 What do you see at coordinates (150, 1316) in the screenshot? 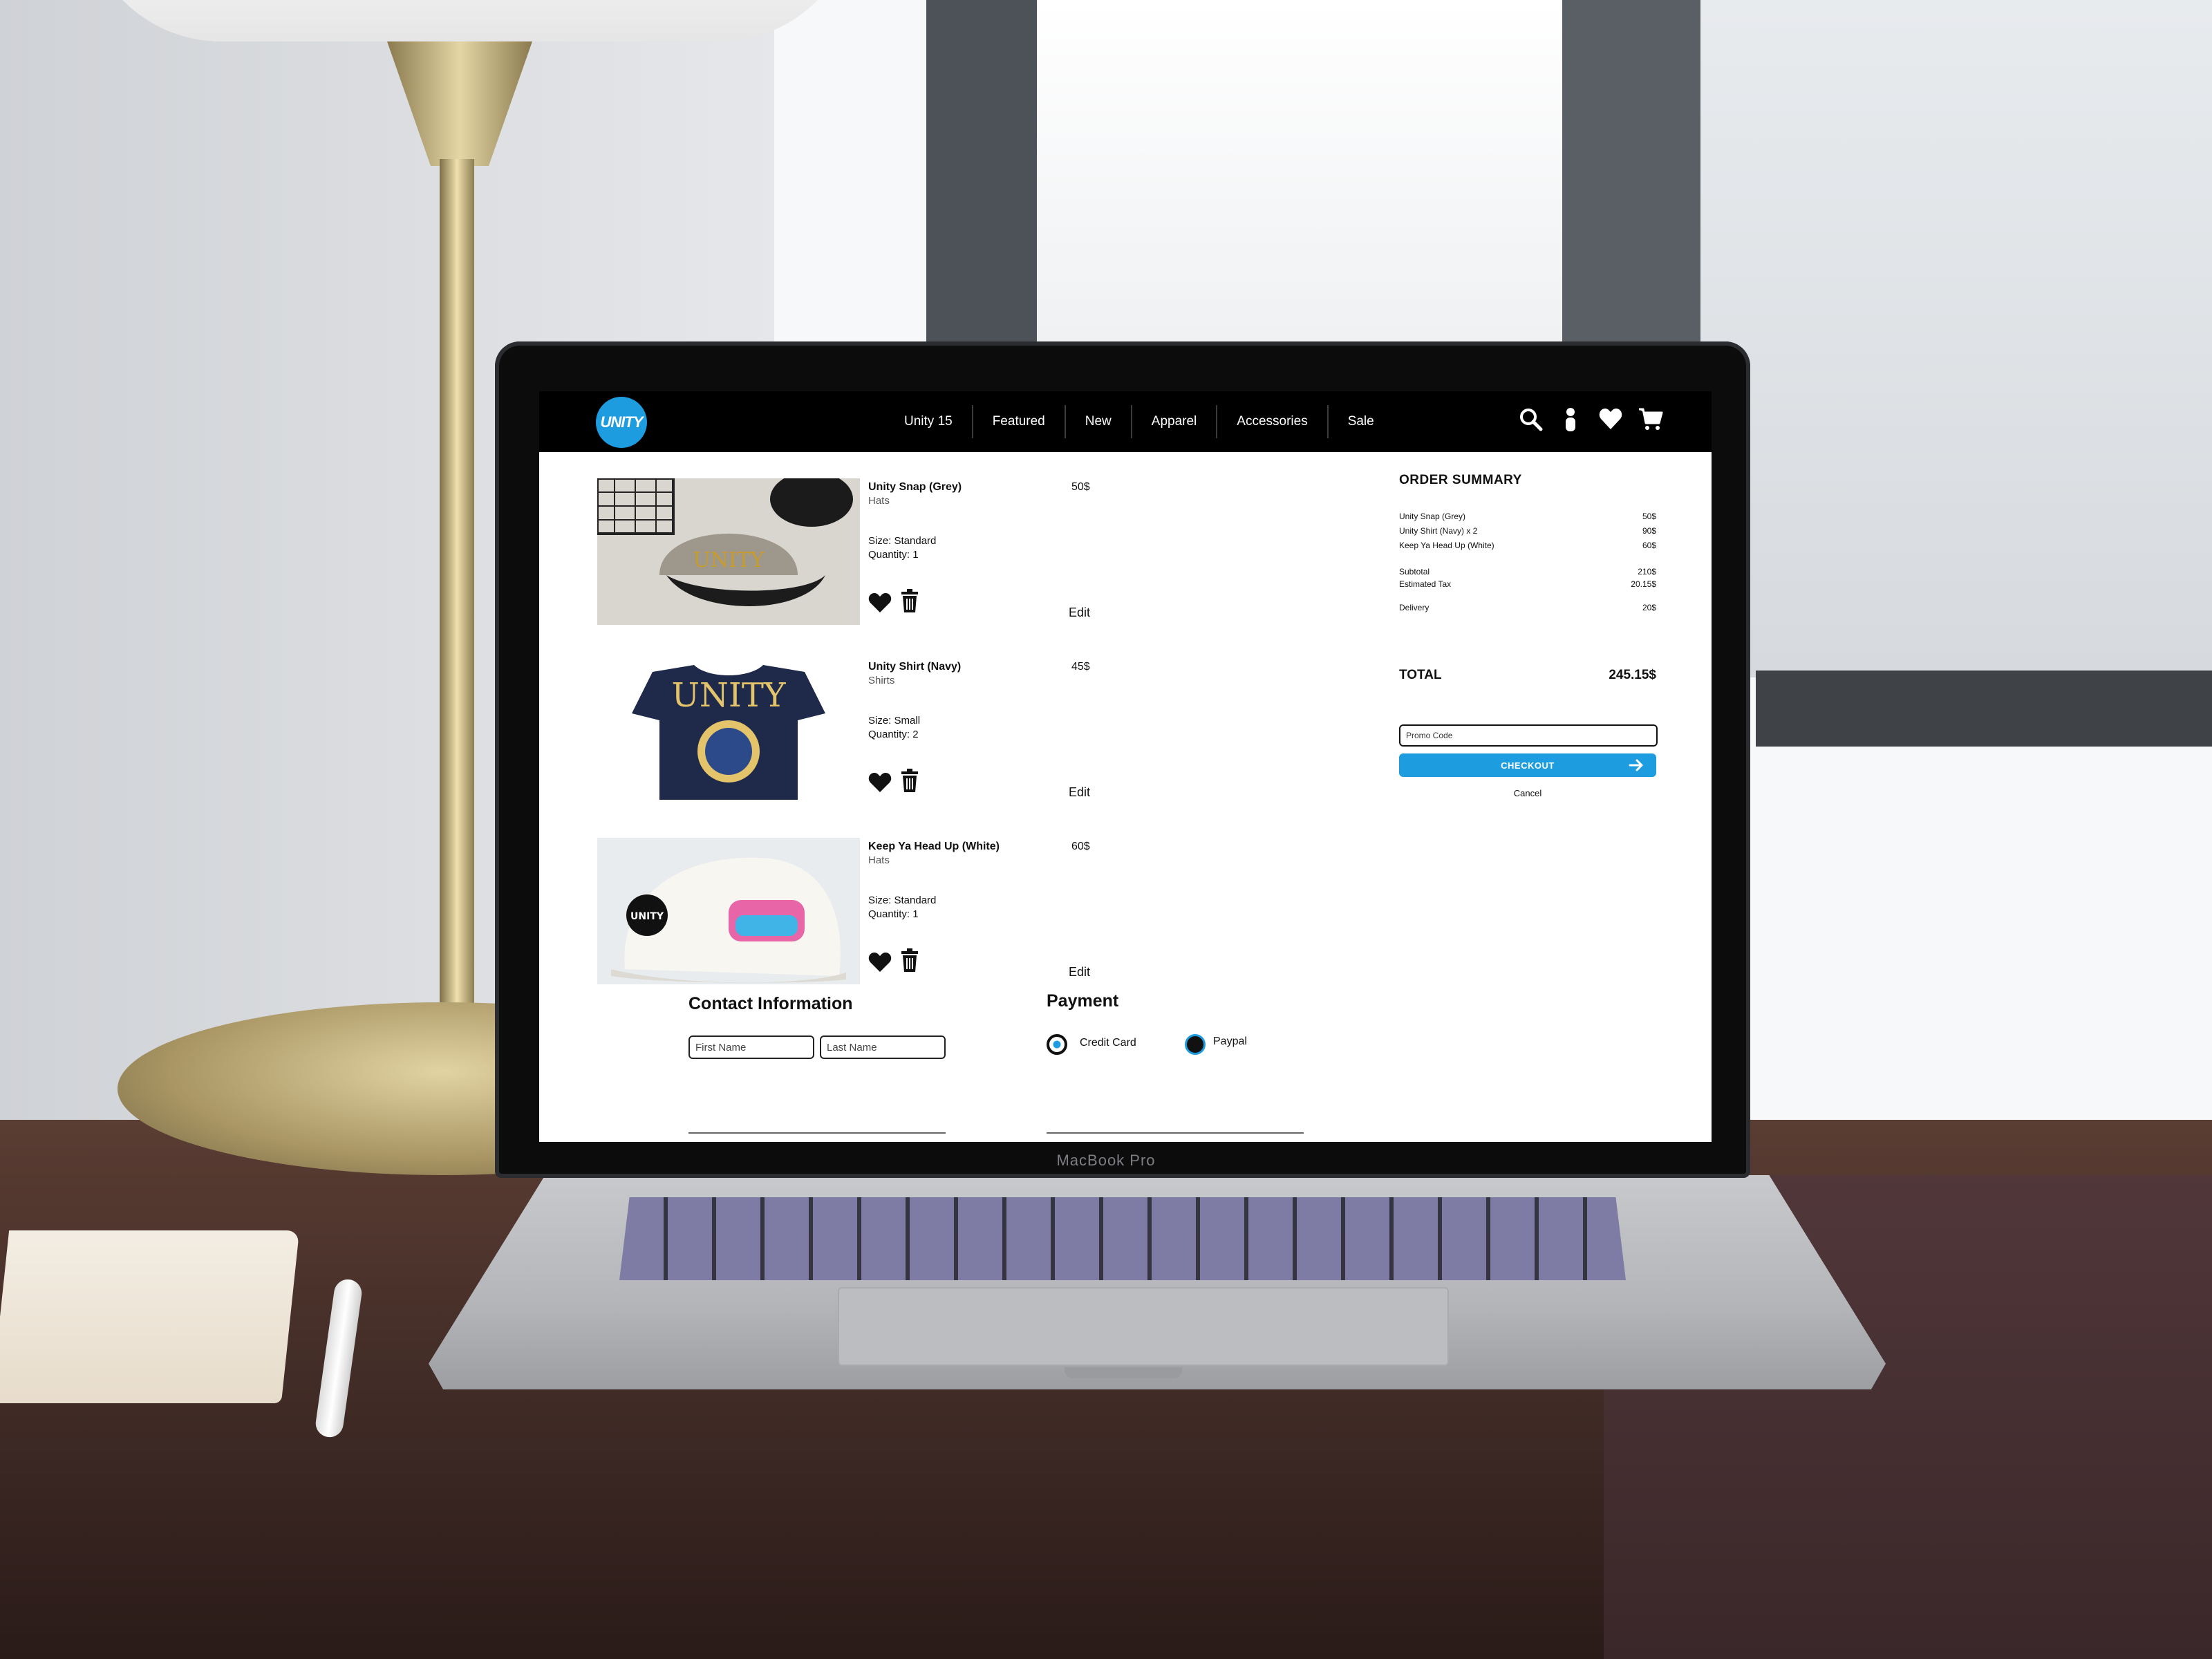
I see `notebook` at bounding box center [150, 1316].